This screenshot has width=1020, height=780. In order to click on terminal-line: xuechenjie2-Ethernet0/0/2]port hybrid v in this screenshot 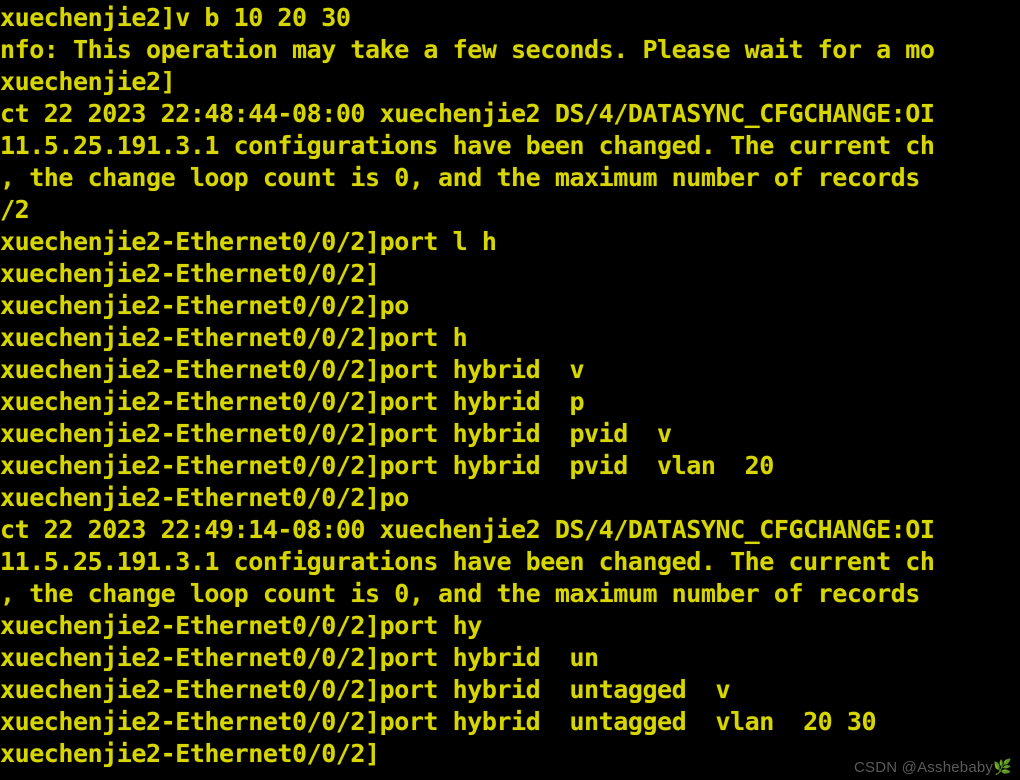, I will do `click(292, 369)`.